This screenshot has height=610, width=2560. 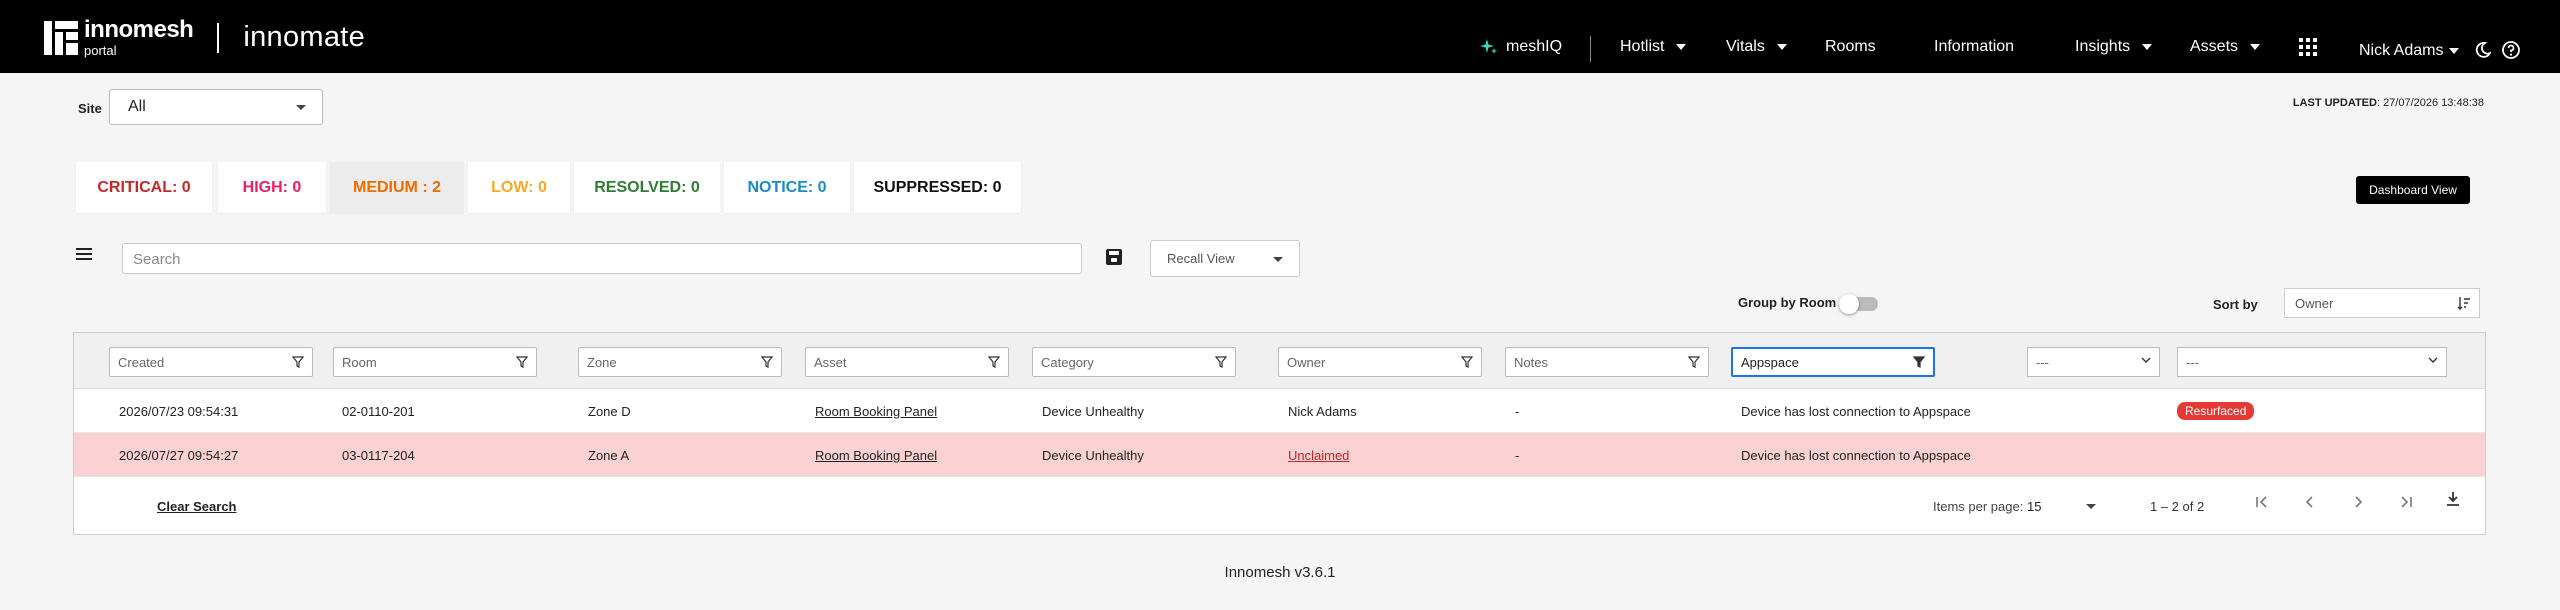 I want to click on cell-created: 2026/07/23 09:54:31, so click(x=179, y=411).